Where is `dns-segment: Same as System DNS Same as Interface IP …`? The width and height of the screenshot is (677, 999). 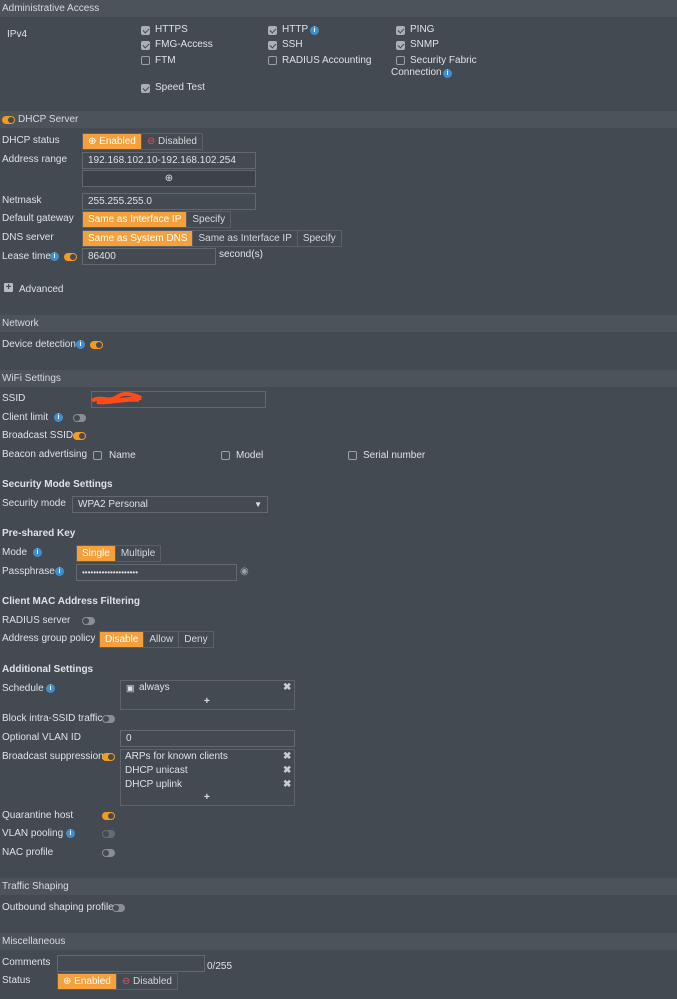
dns-segment: Same as System DNS Same as Interface IP … is located at coordinates (212, 238).